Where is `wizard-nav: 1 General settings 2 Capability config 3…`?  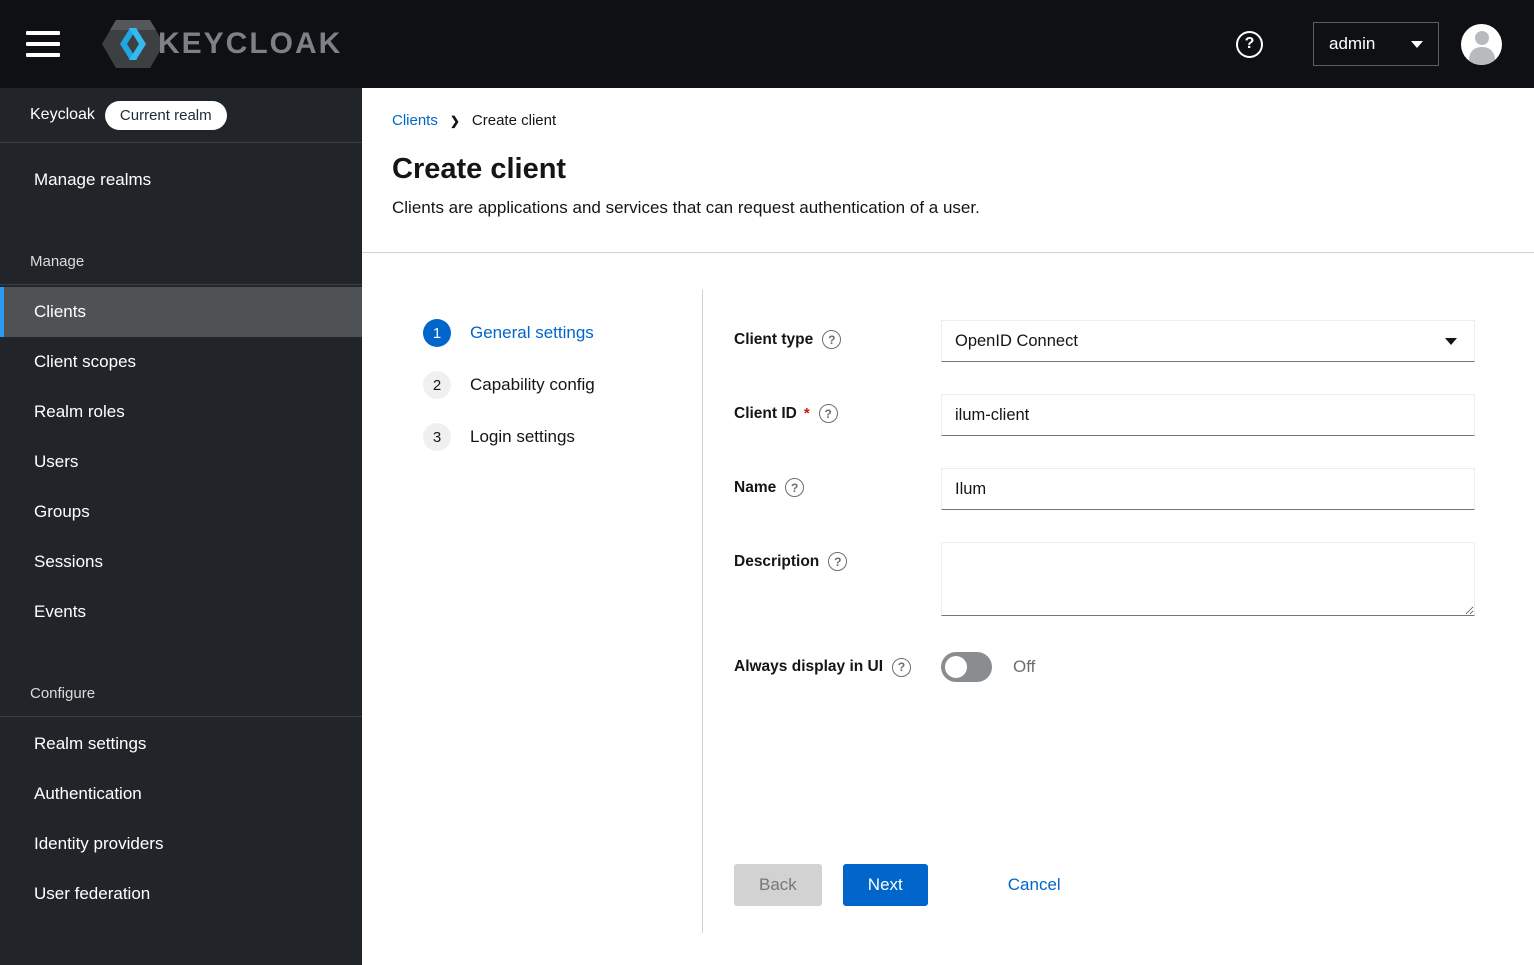 wizard-nav: 1 General settings 2 Capability config 3… is located at coordinates (532, 611).